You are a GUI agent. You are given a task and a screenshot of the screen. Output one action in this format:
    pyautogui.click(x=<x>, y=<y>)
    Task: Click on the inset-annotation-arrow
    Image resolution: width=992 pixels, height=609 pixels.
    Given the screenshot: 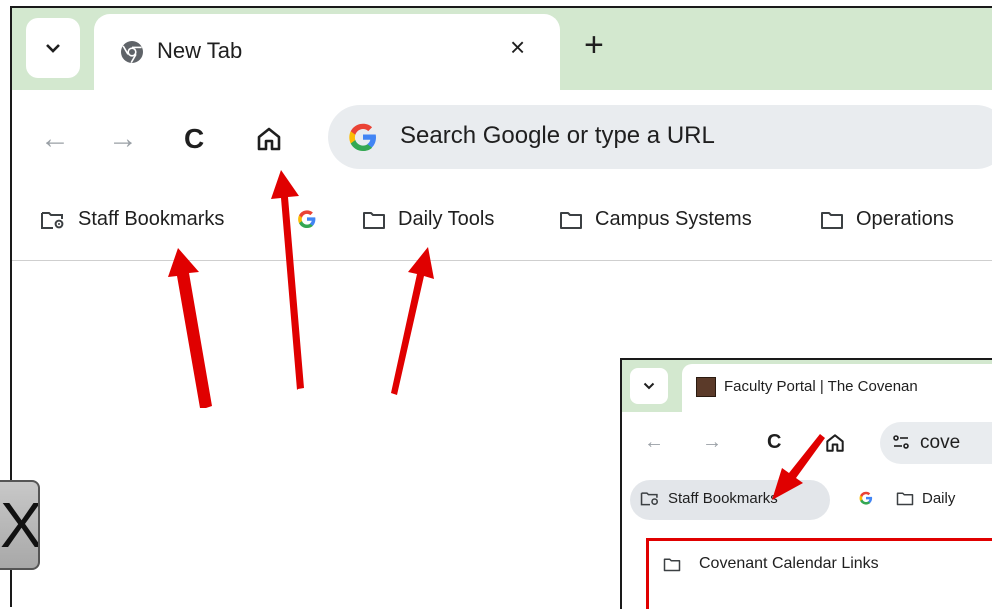 What is the action you would take?
    pyautogui.click(x=798, y=467)
    